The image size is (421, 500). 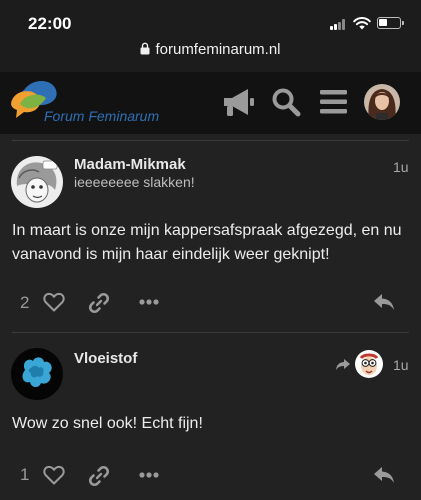 What do you see at coordinates (338, 24) in the screenshot?
I see `cellular-signal-icon` at bounding box center [338, 24].